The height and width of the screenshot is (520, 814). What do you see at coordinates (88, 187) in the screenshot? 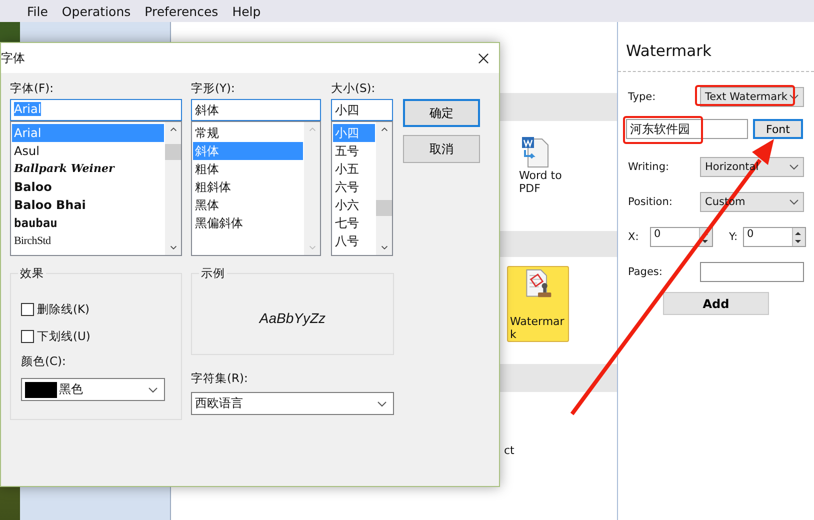
I see `list-item: Baloo` at bounding box center [88, 187].